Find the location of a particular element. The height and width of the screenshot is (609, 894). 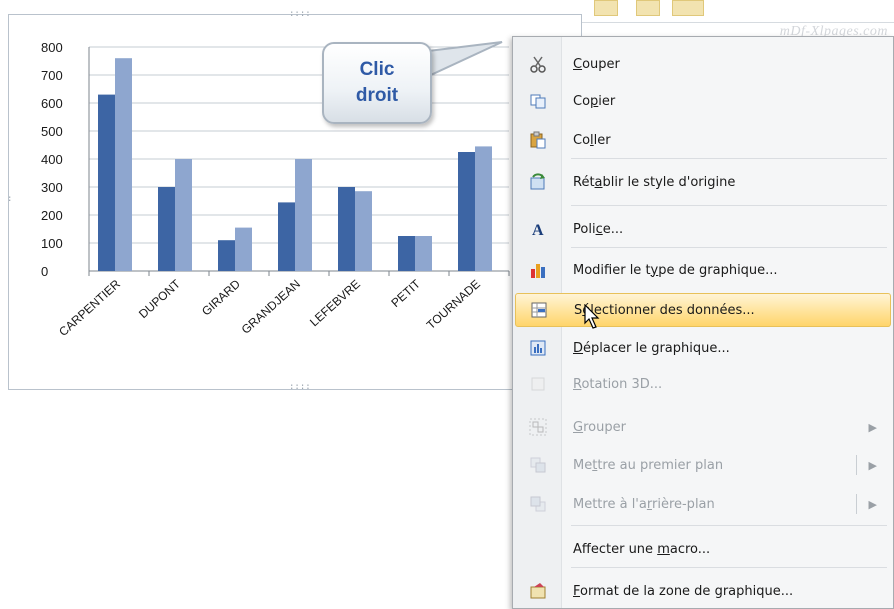

menu-label-part: a is located at coordinates (598, 182).